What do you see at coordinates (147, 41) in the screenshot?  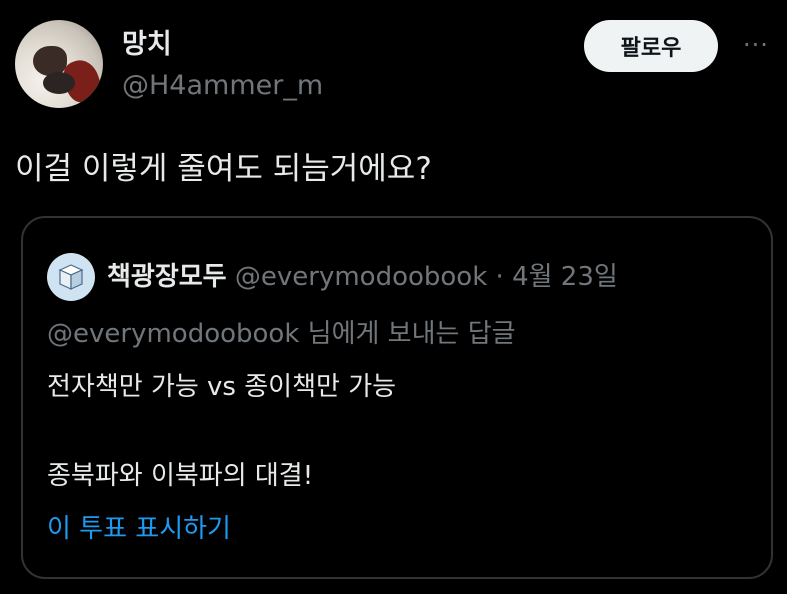 I see `author-display-name: 망치` at bounding box center [147, 41].